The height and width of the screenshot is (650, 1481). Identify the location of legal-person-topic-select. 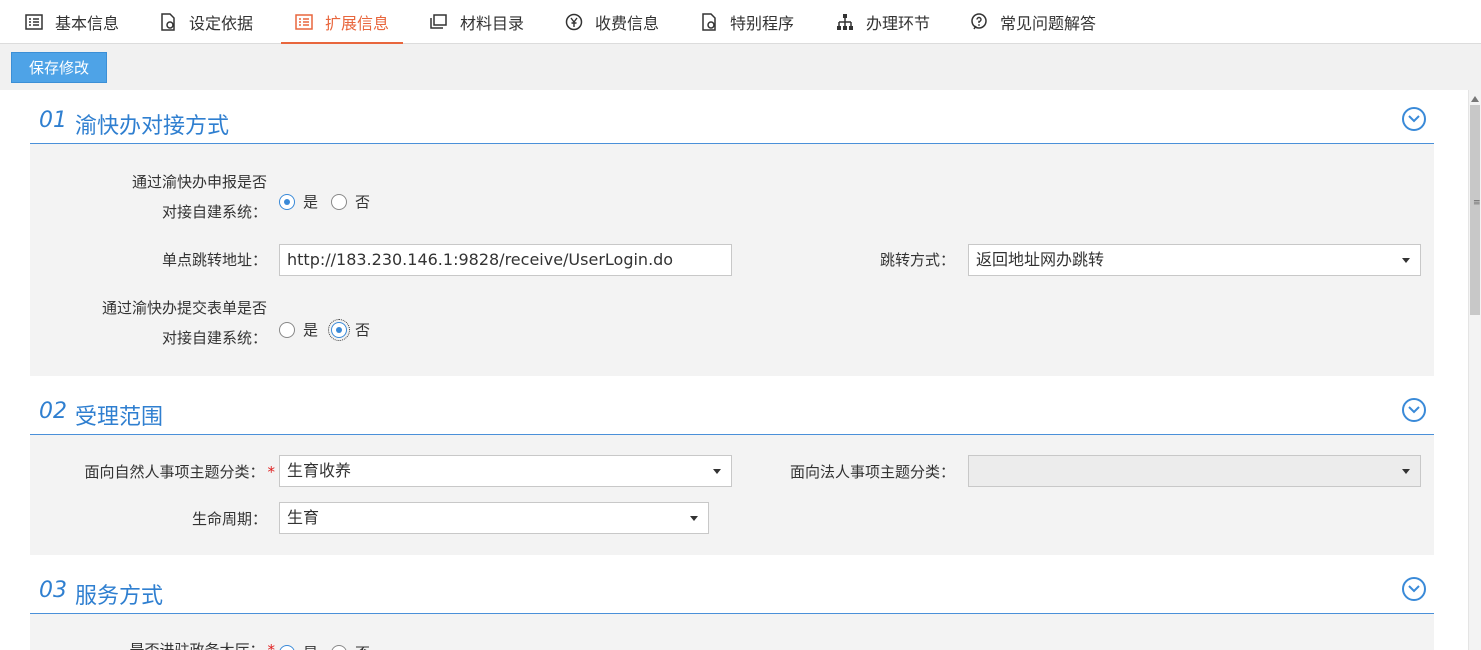
(1194, 471).